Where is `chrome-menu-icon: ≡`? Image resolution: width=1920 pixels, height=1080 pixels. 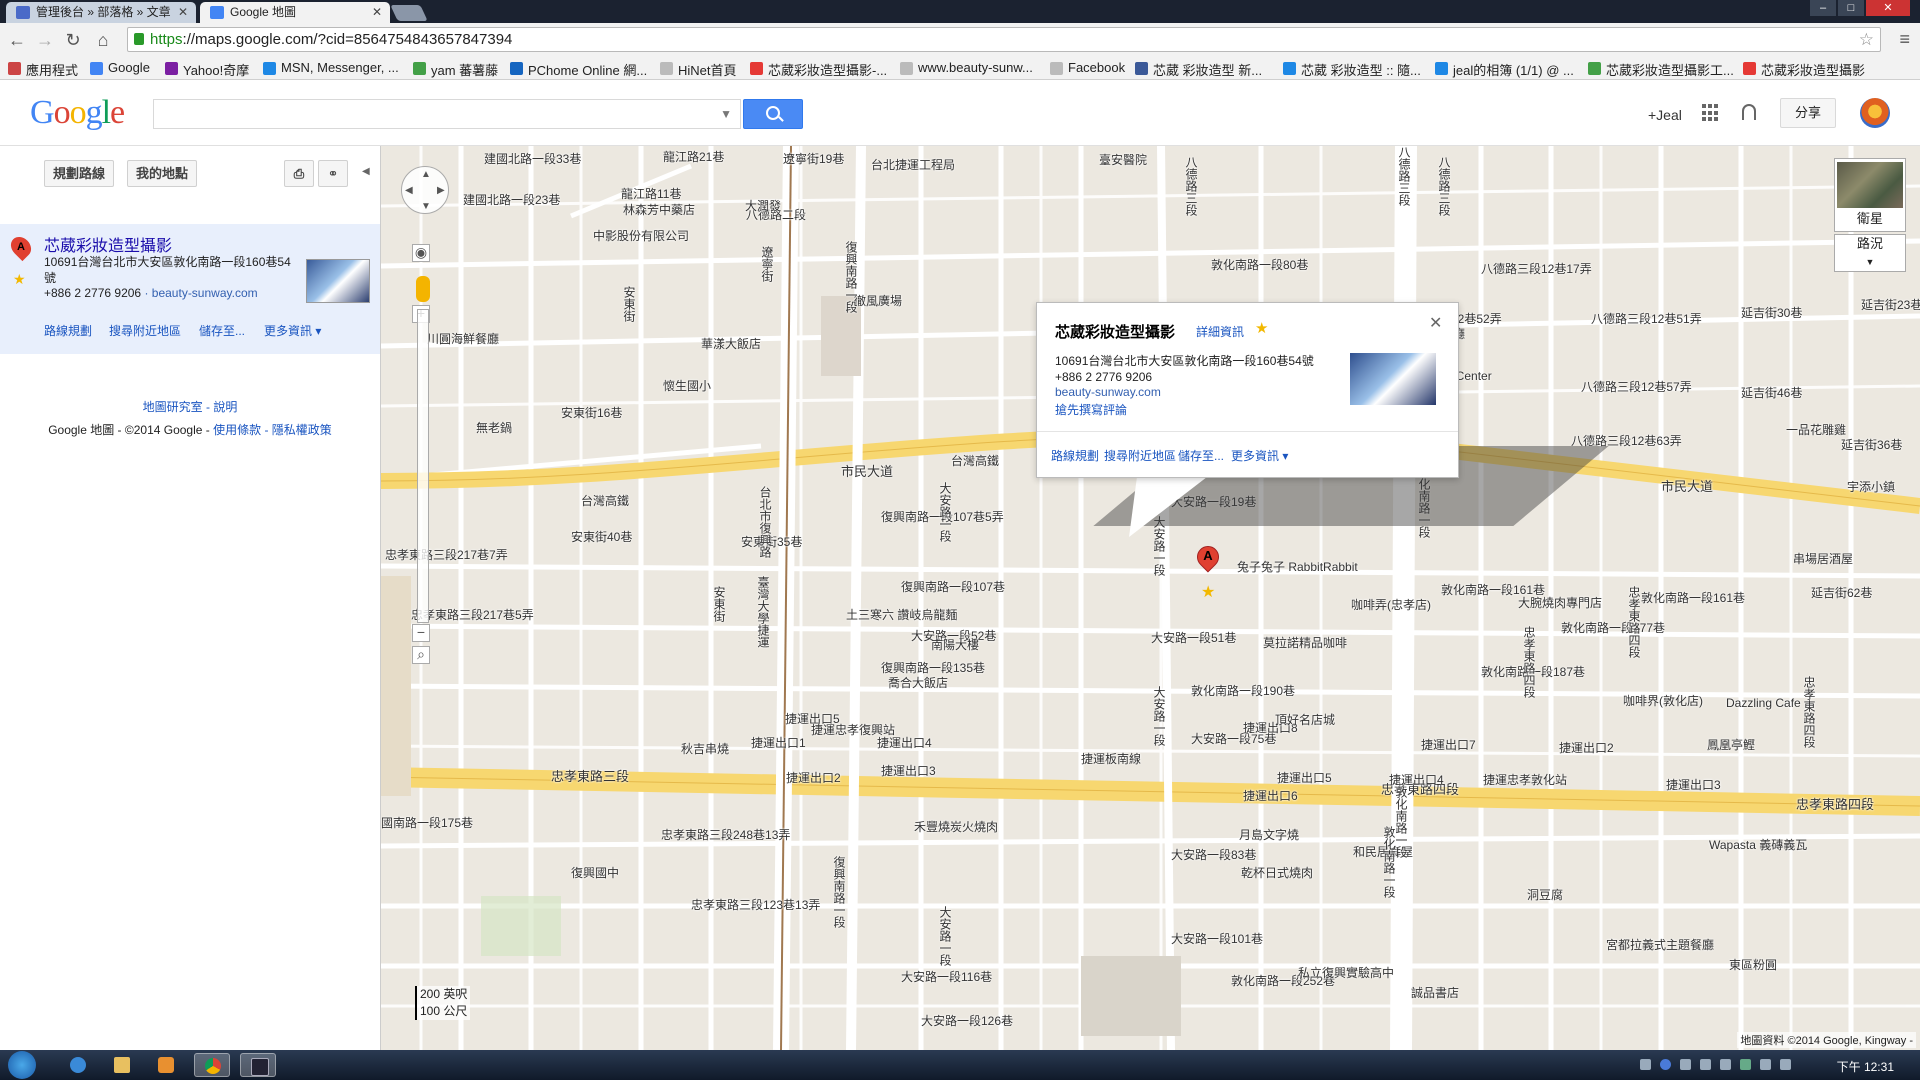
chrome-menu-icon: ≡ is located at coordinates (1904, 39).